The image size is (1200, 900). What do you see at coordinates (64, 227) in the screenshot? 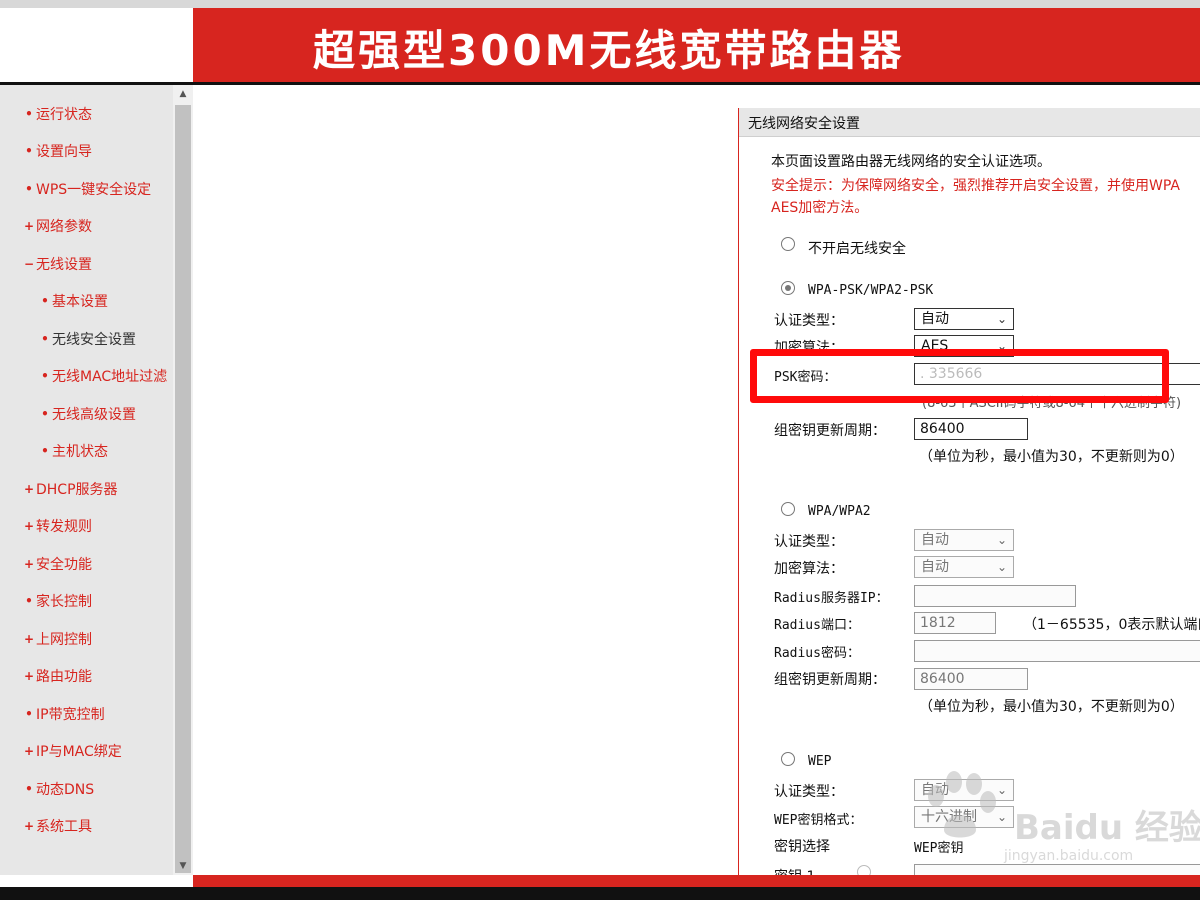
I see `sidebar-item-label: 网络参数` at bounding box center [64, 227].